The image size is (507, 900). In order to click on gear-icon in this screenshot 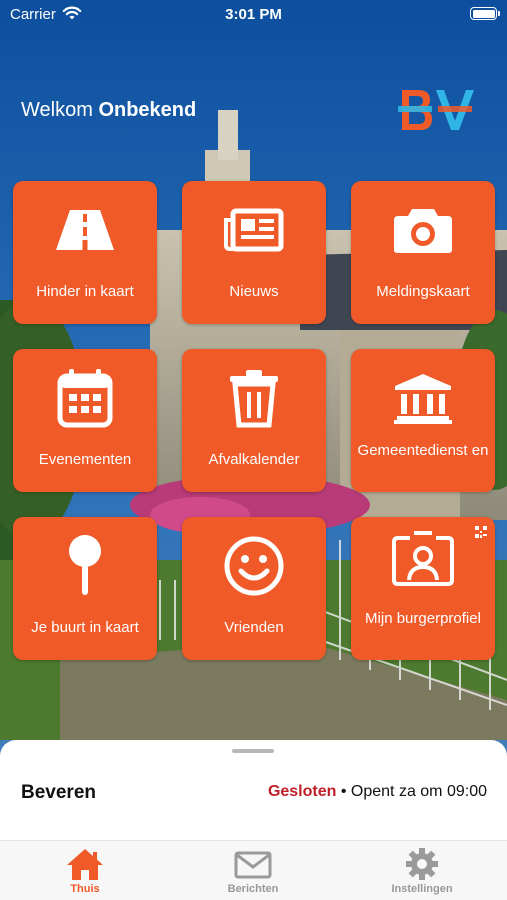, I will do `click(422, 864)`.